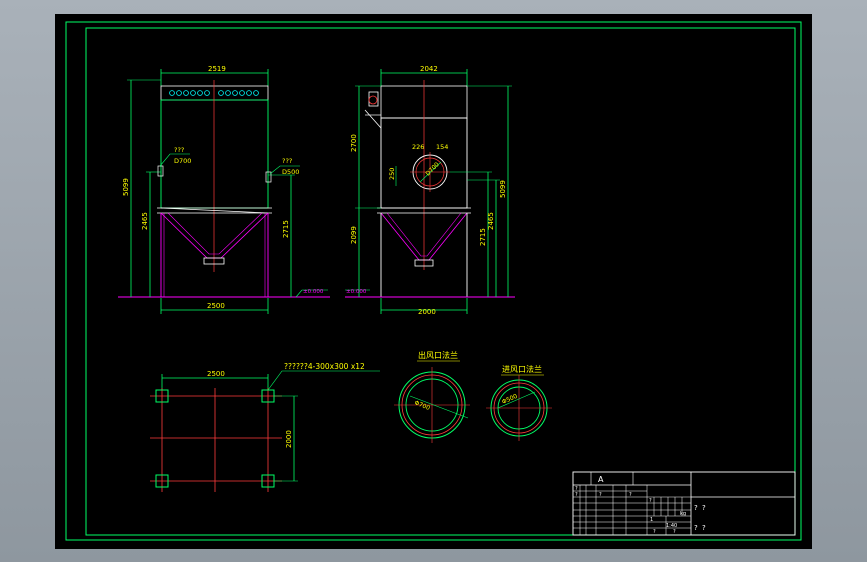  I want to click on plan-width: 2500, so click(216, 374).